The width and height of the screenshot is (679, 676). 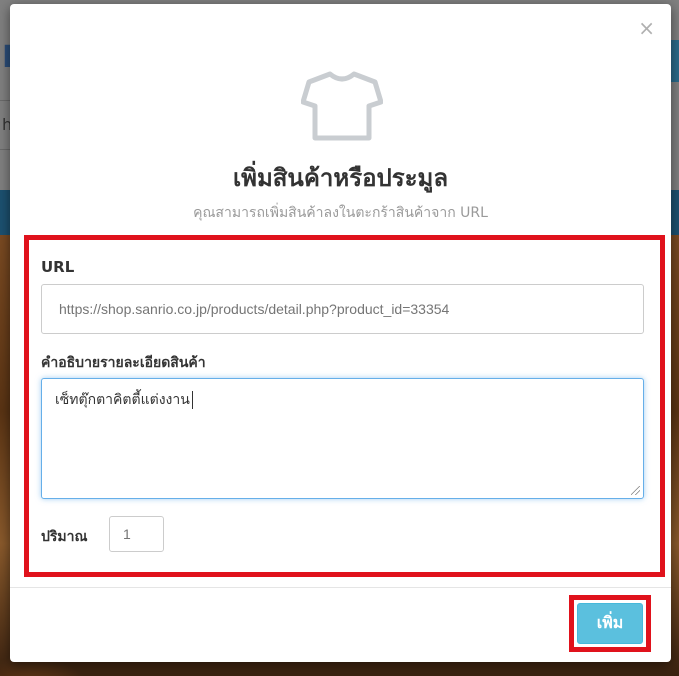 What do you see at coordinates (340, 178) in the screenshot?
I see `modal-title: เพิ่มสินค้าหรือประมูล` at bounding box center [340, 178].